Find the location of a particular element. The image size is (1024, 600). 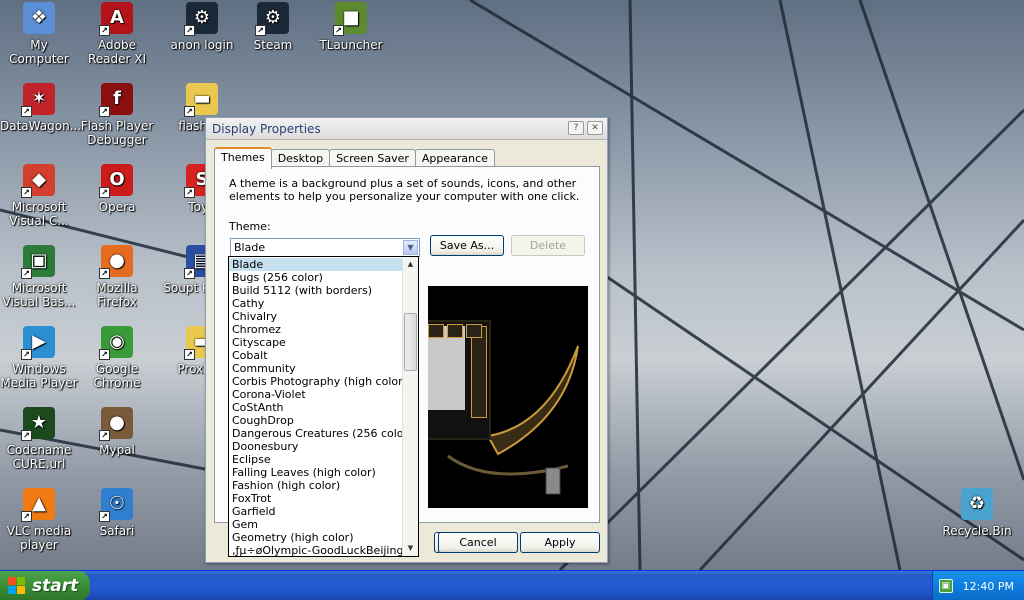

start-button: start is located at coordinates (45, 585).